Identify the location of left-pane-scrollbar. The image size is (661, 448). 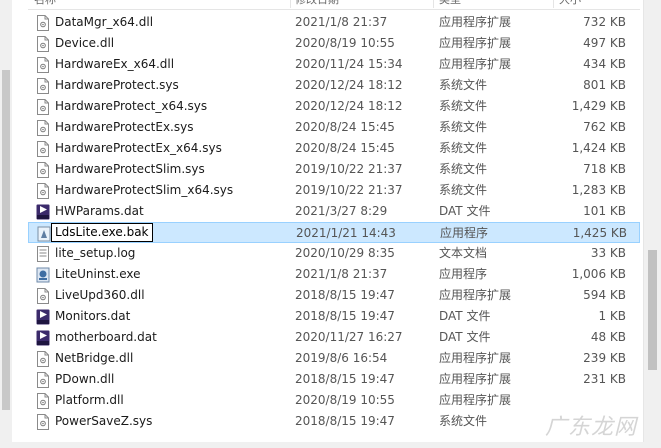
(6, 224).